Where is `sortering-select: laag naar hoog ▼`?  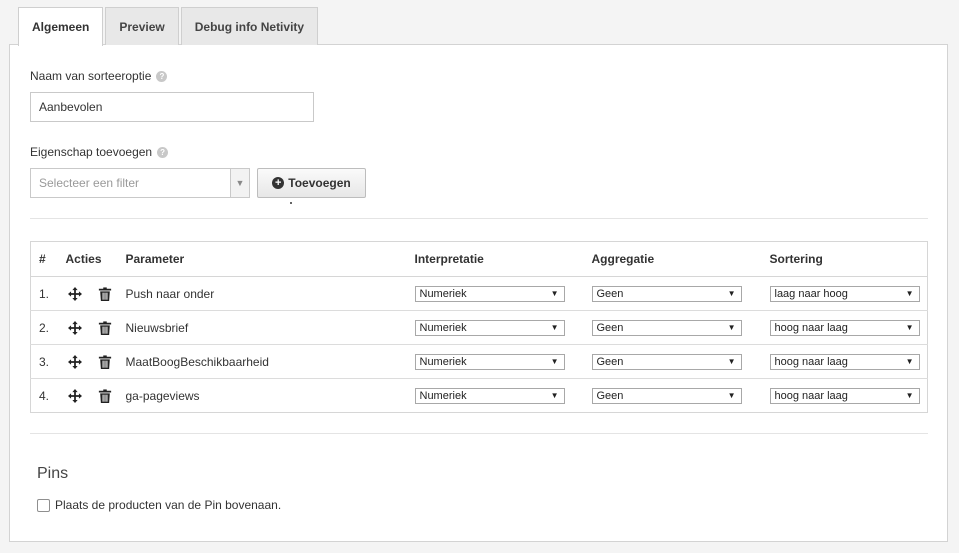 sortering-select: laag naar hoog ▼ is located at coordinates (844, 293).